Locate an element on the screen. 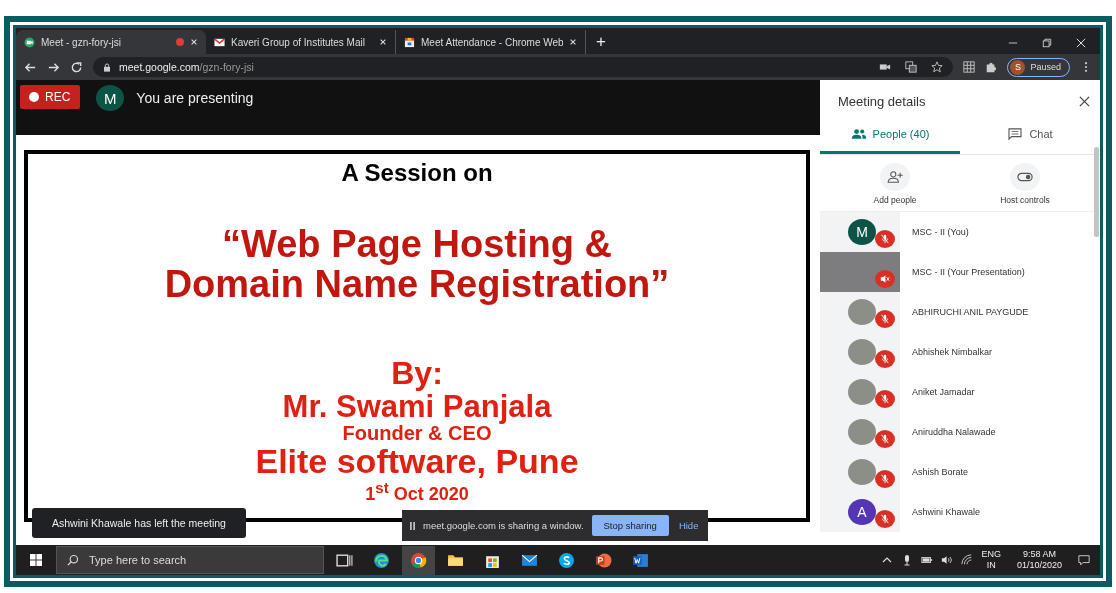  participant-row: ABHIRUCHI ANIL PAYGUDE is located at coordinates (956, 312).